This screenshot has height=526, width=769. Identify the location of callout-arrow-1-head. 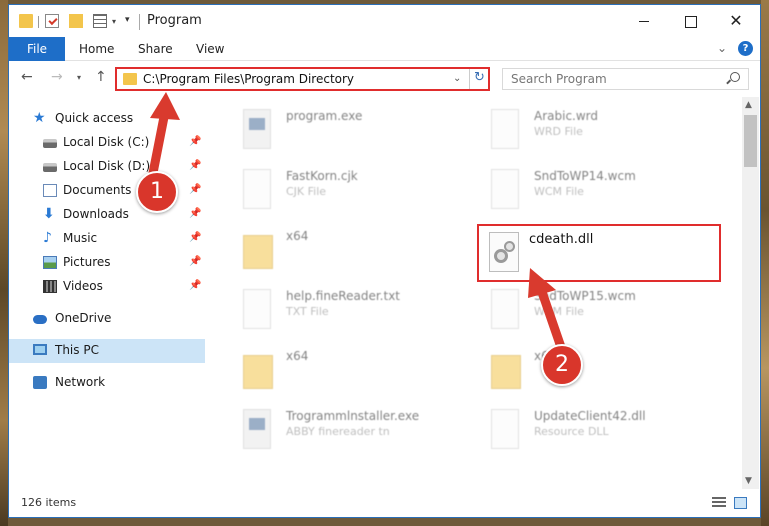
(165, 106).